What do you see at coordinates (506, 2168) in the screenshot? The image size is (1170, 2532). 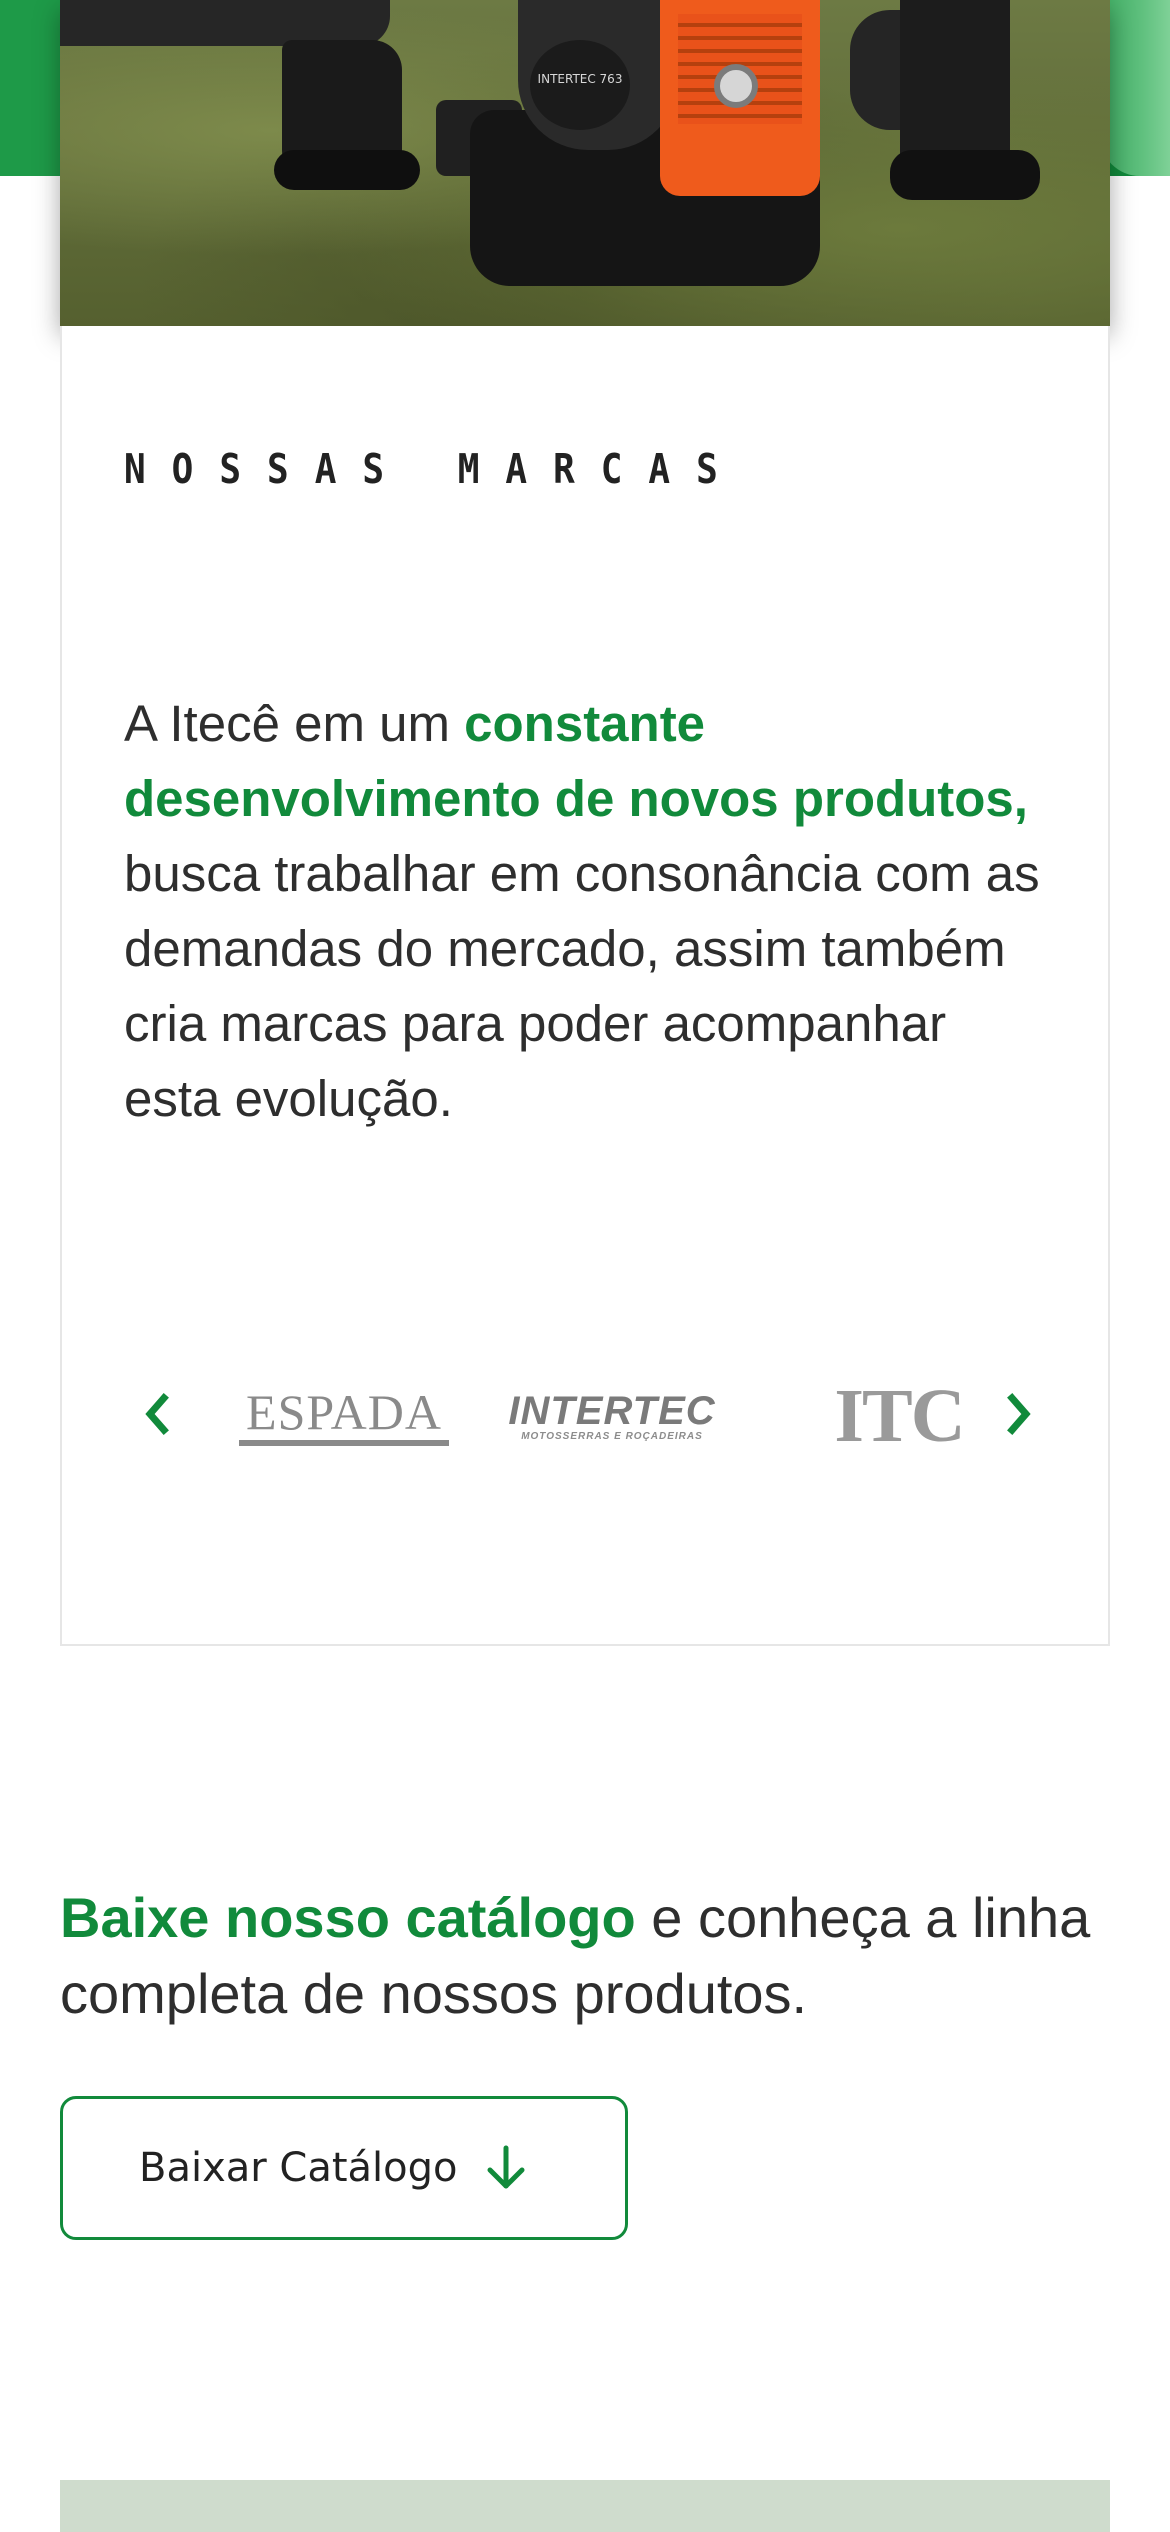 I see `arrow-down-icon` at bounding box center [506, 2168].